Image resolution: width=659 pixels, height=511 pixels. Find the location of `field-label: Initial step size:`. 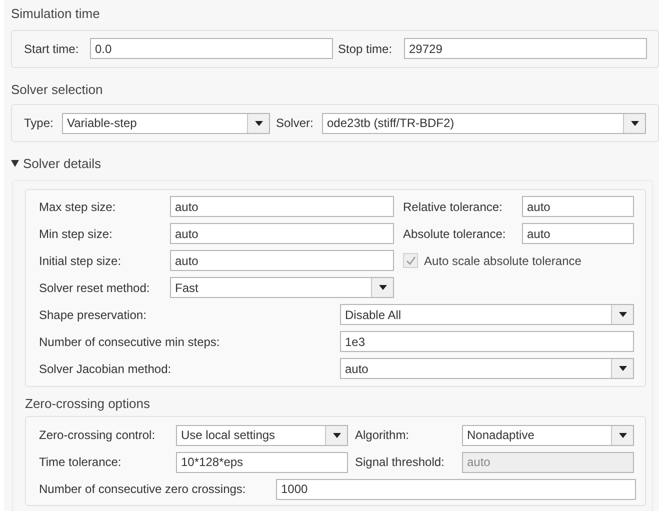

field-label: Initial step size: is located at coordinates (80, 261).